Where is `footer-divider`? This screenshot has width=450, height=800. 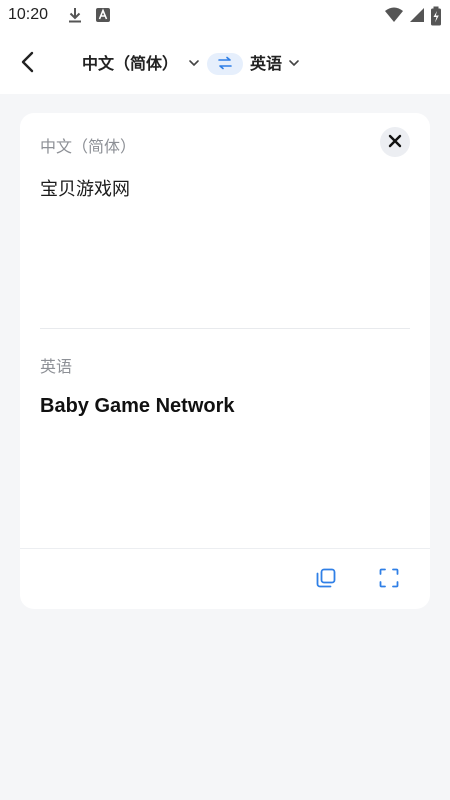 footer-divider is located at coordinates (225, 548).